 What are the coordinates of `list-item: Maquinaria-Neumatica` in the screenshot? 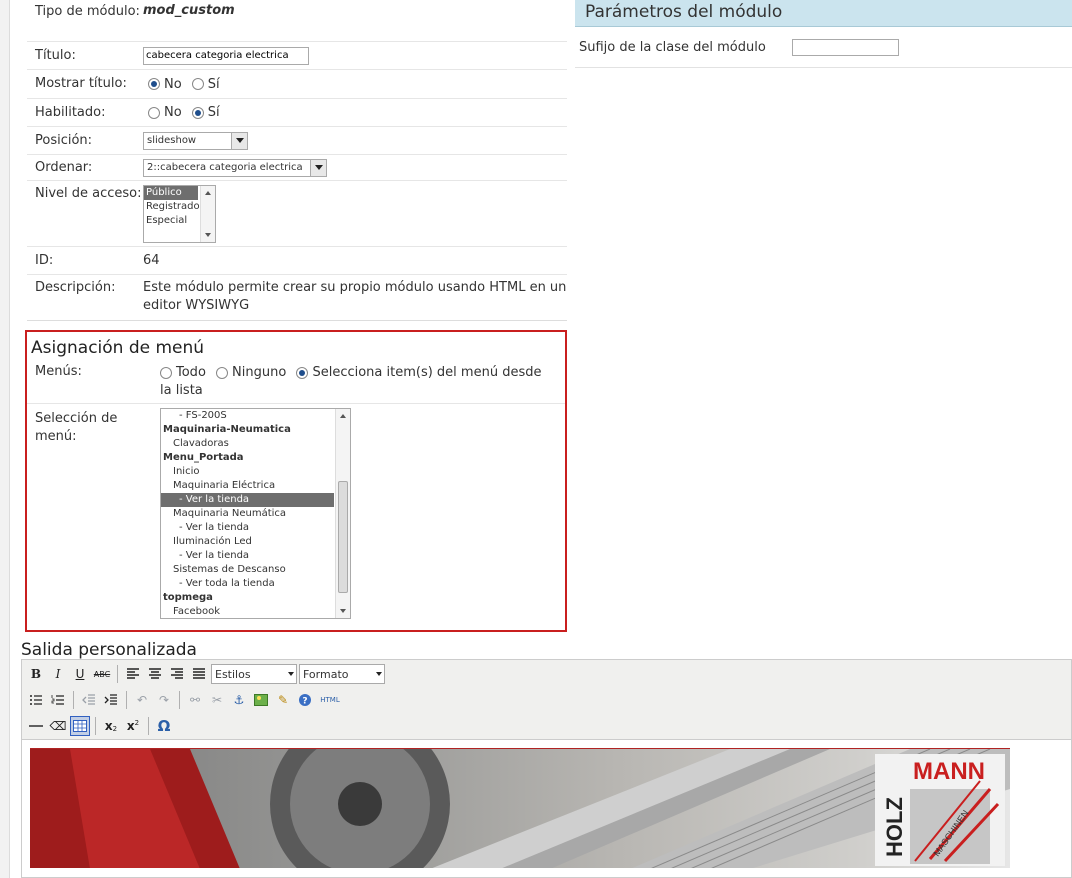 It's located at (247, 430).